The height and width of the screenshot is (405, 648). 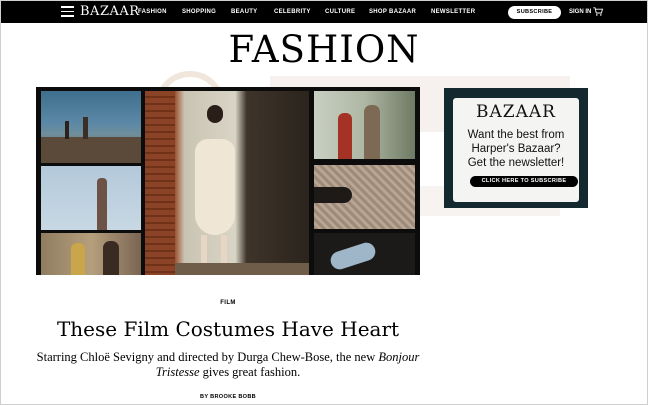 I want to click on ad-subscribe-button: CLICK HERE TO SUBSCRIBE, so click(x=524, y=181).